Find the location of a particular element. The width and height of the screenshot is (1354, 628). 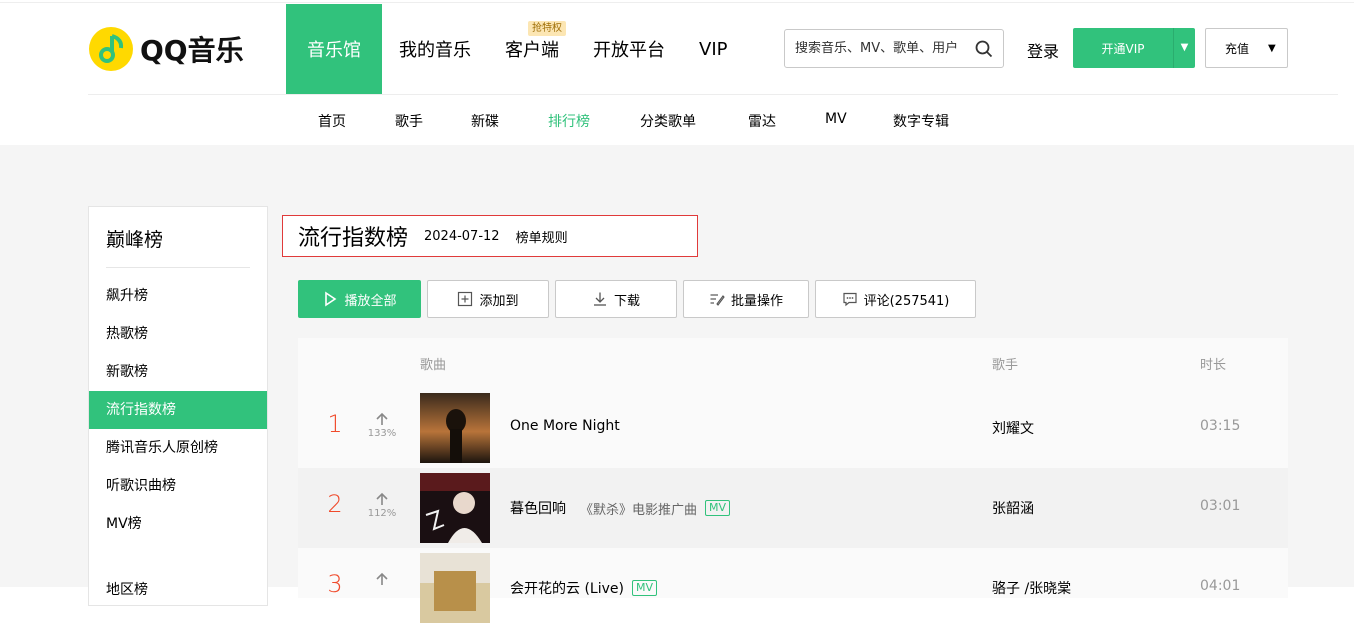

chart-date: 2024-07-12 is located at coordinates (462, 236).